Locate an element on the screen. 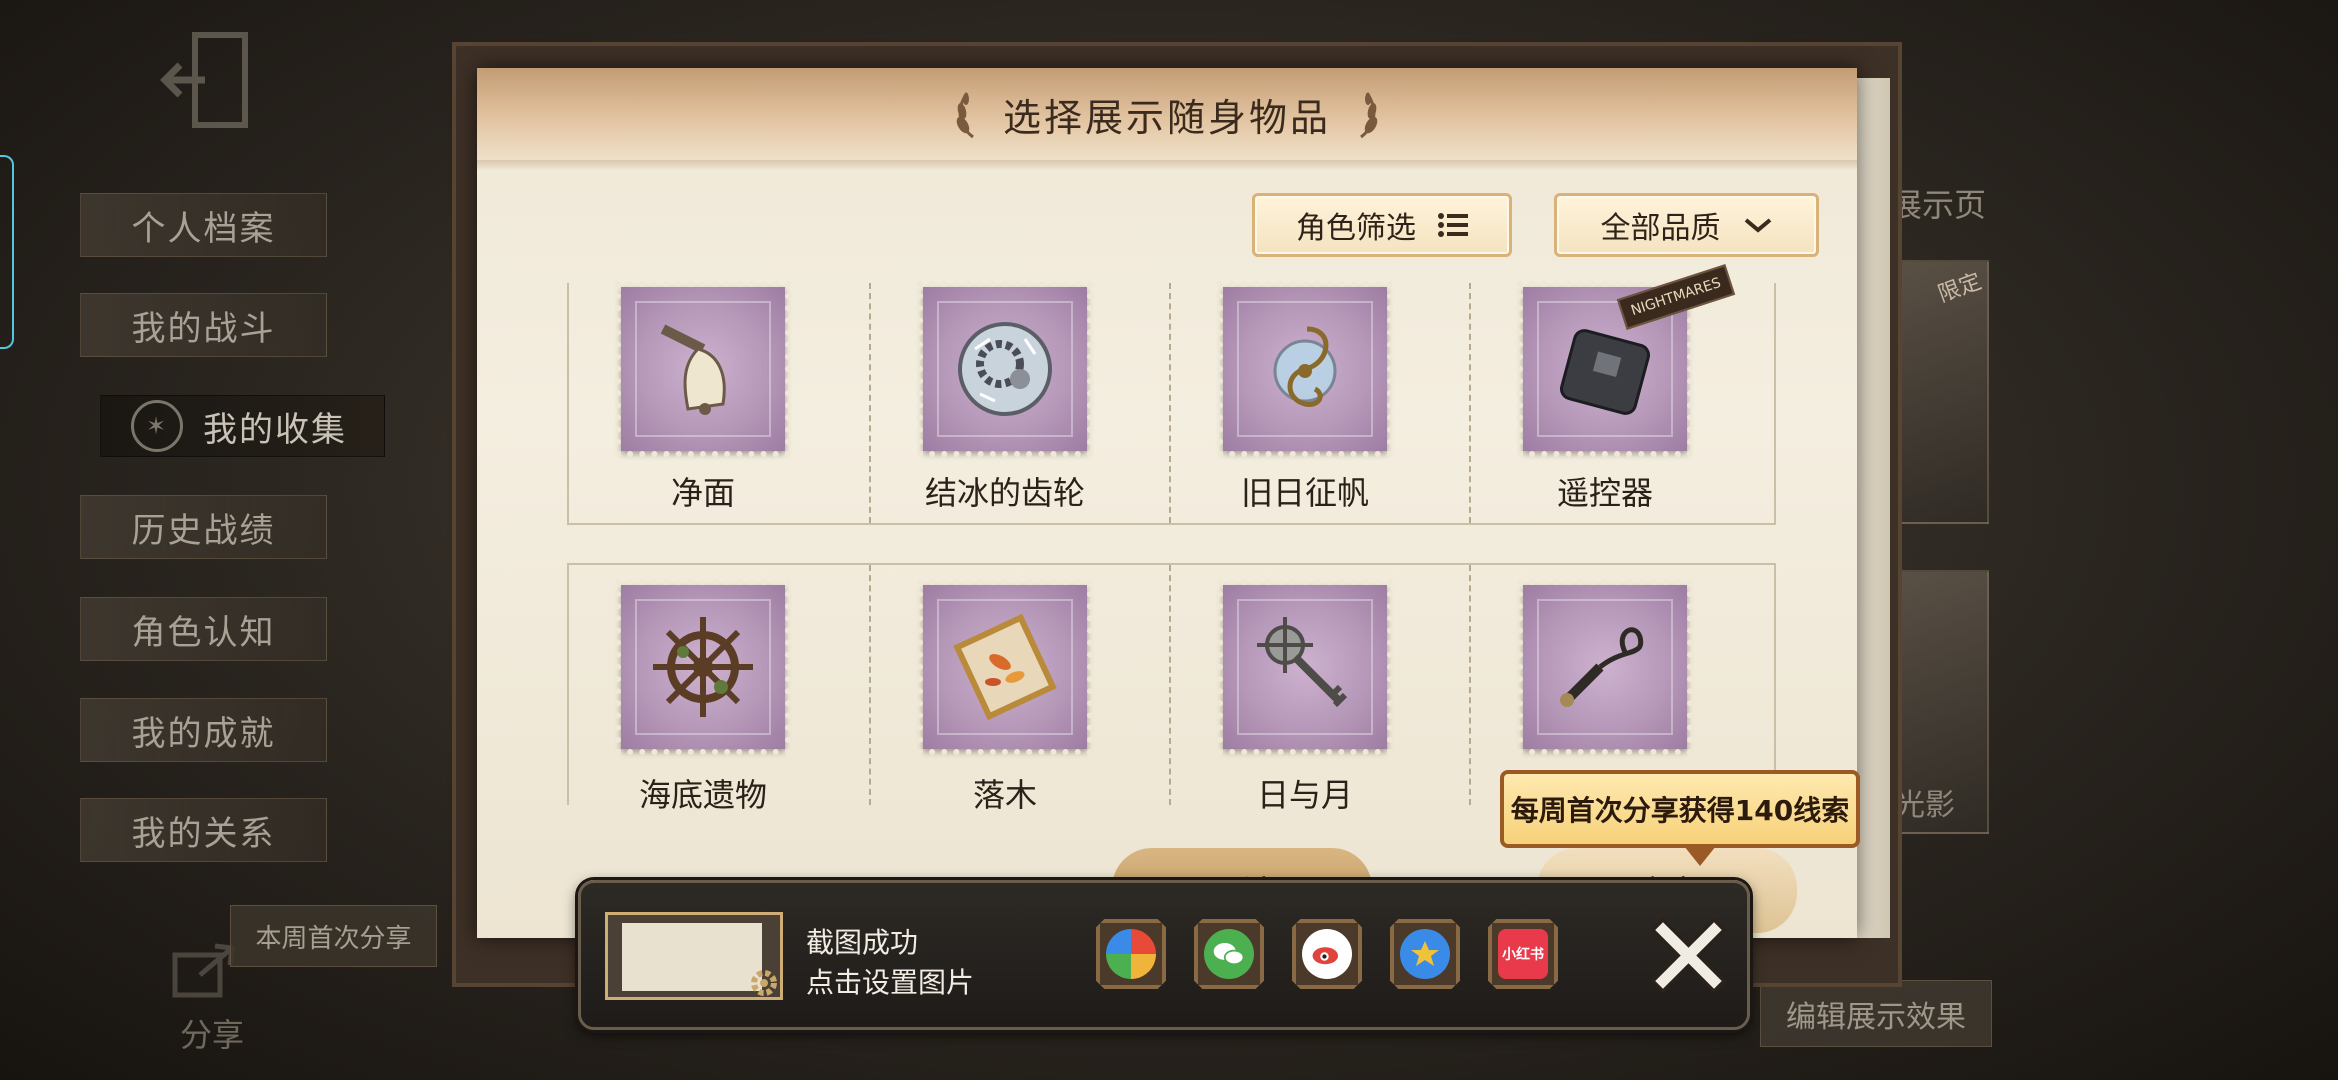 The height and width of the screenshot is (1080, 2338). item-cell: 落木 is located at coordinates (1020, 689).